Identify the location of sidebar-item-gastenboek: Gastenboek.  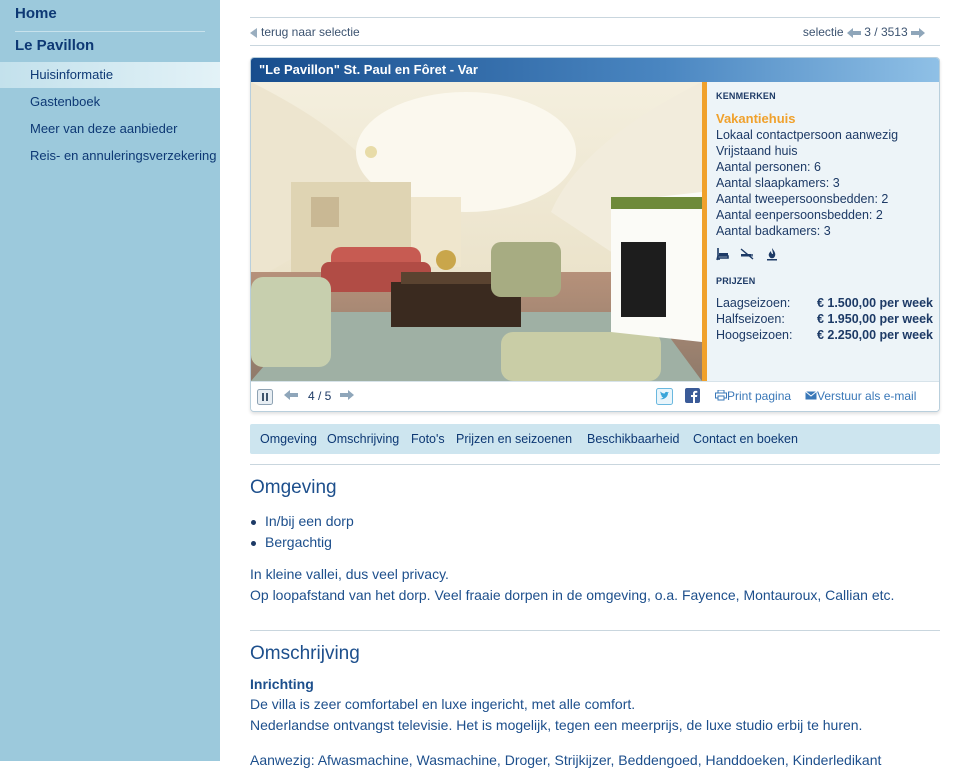
(110, 102).